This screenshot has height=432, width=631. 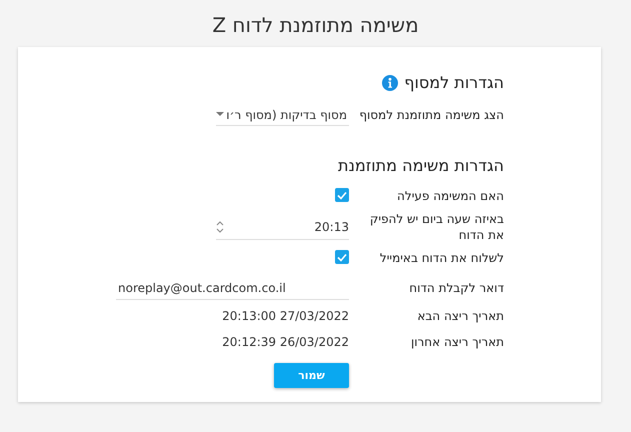 What do you see at coordinates (285, 342) in the screenshot?
I see `date-value: 20:12:39 26/03/2022` at bounding box center [285, 342].